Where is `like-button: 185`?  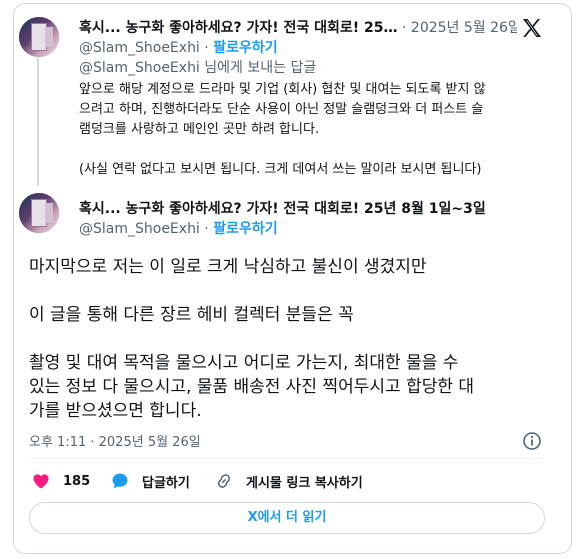
like-button: 185 is located at coordinates (60, 481).